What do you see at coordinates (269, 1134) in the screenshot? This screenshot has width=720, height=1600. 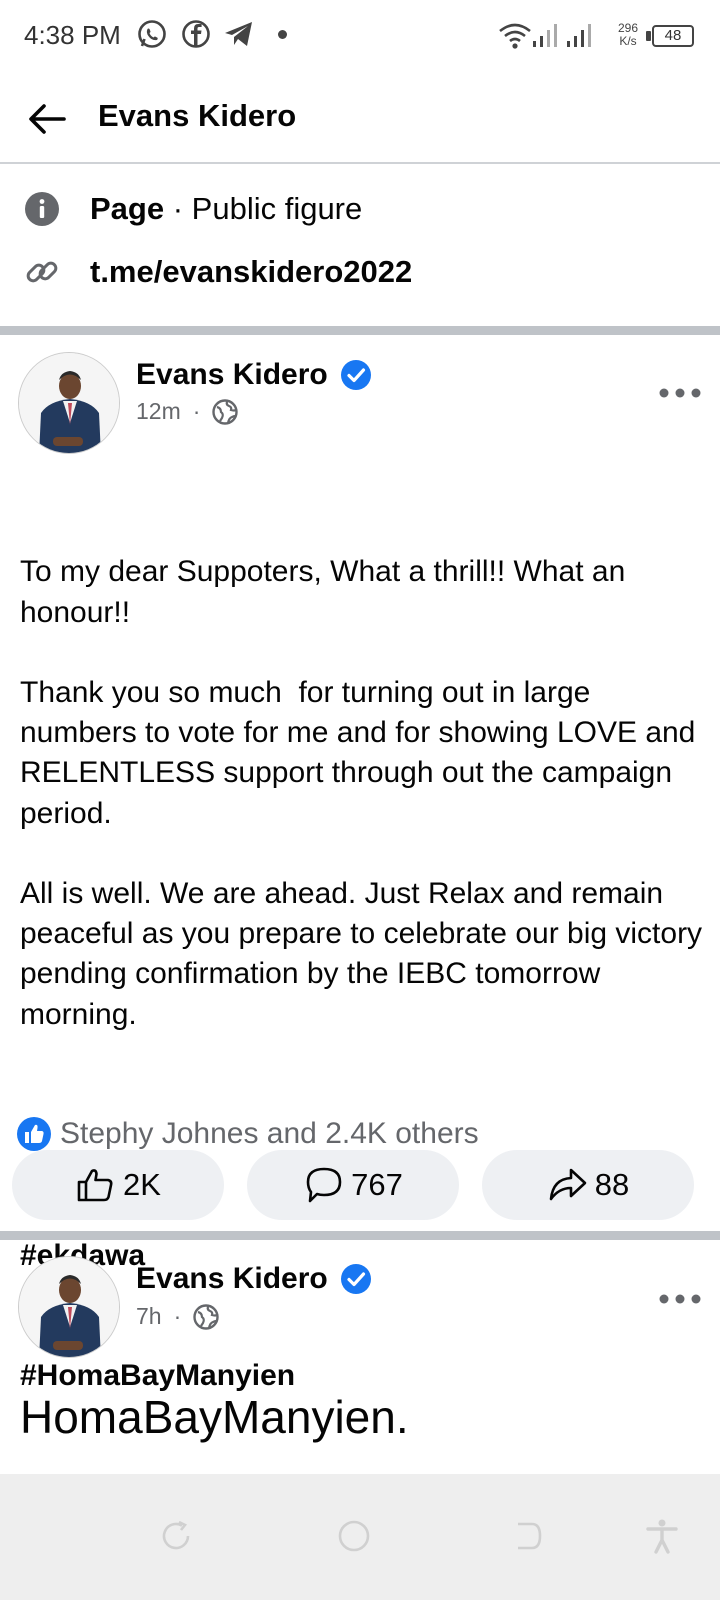 I see `reactions-text: Stephy Johnes and 2.4K others` at bounding box center [269, 1134].